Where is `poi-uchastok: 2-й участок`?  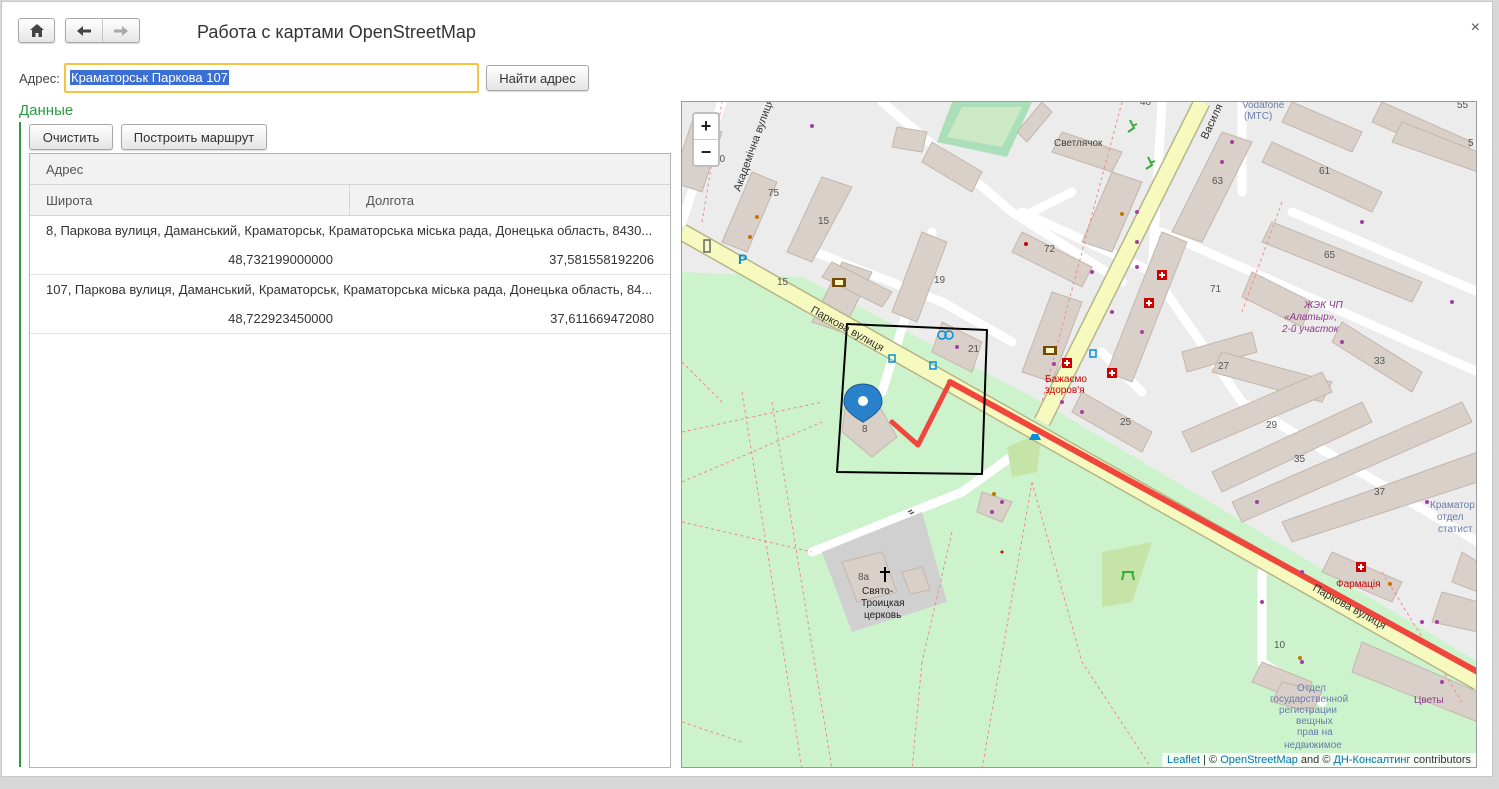 poi-uchastok: 2-й участок is located at coordinates (1310, 329).